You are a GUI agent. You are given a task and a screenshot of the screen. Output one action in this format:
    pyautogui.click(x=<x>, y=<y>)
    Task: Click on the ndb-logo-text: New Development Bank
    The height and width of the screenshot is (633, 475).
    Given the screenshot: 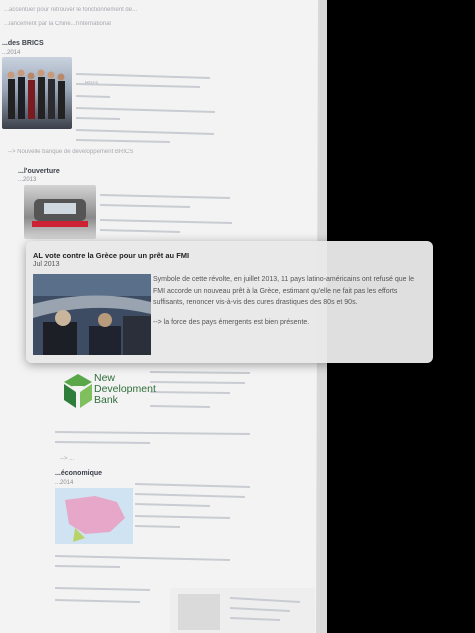 What is the action you would take?
    pyautogui.click(x=125, y=389)
    